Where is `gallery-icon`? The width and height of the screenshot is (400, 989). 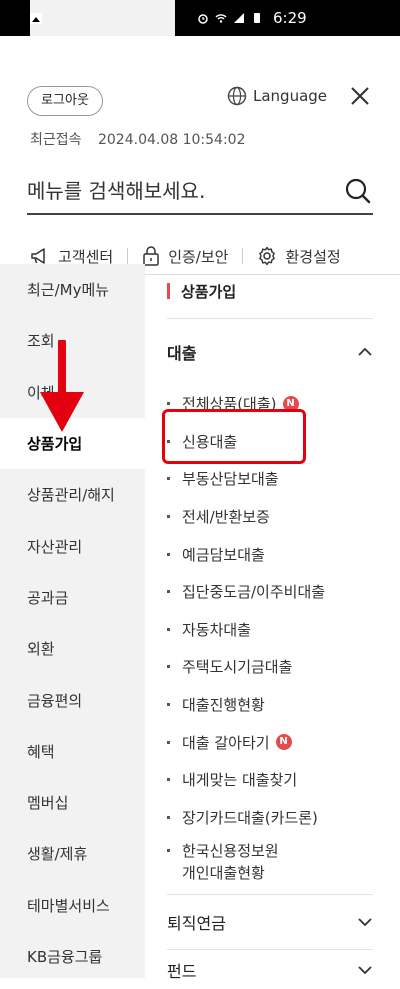 gallery-icon is located at coordinates (36, 18).